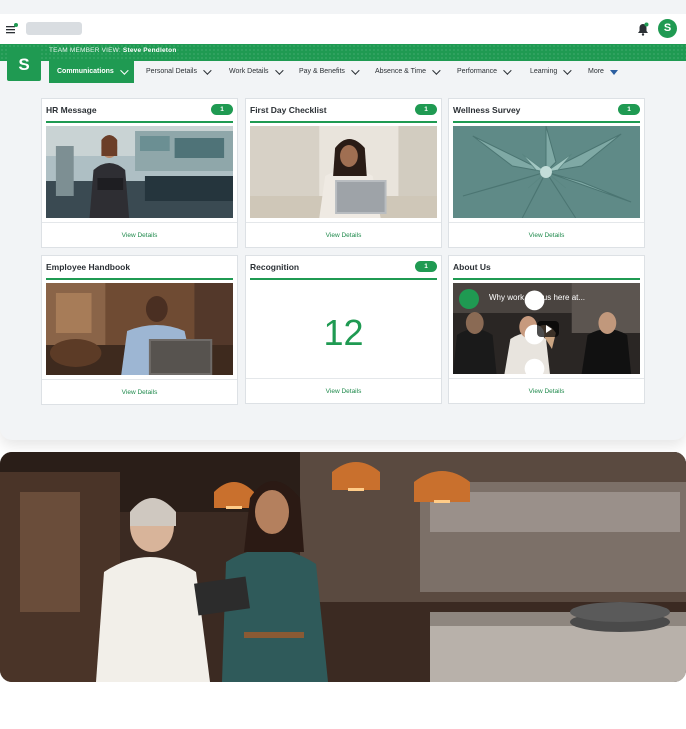 The image size is (686, 729). I want to click on card-image-woman-at-laptop, so click(343, 172).